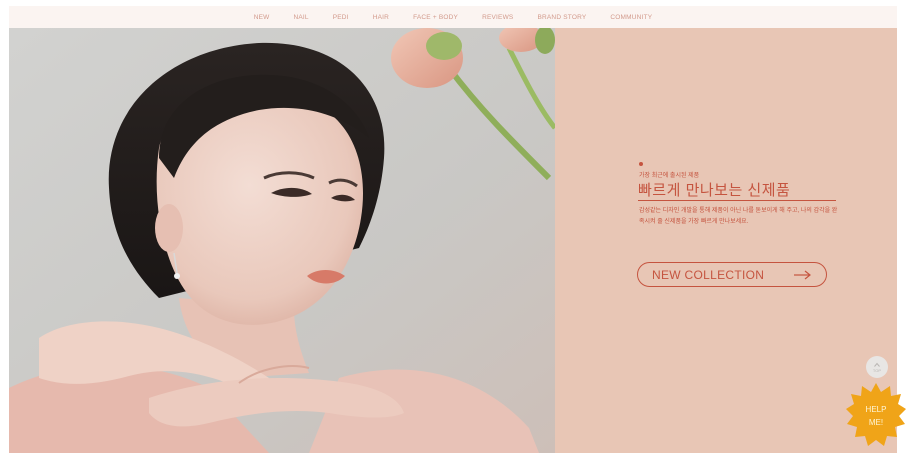 Image resolution: width=906 pixels, height=453 pixels. What do you see at coordinates (641, 164) in the screenshot?
I see `accent-dot` at bounding box center [641, 164].